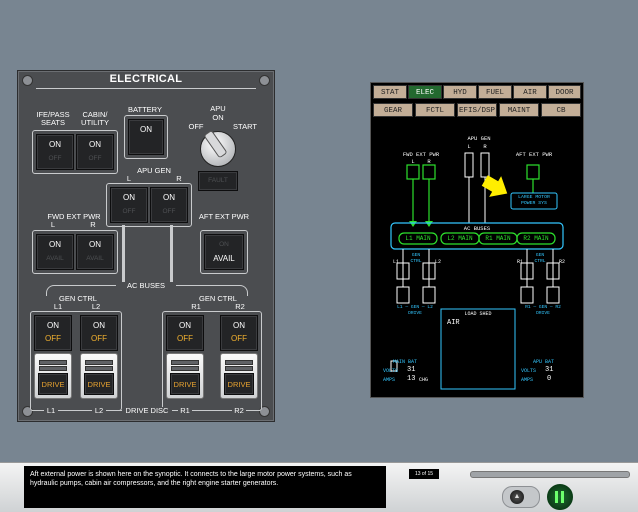 The width and height of the screenshot is (638, 512). Describe the element at coordinates (99, 376) in the screenshot. I see `drive-l2-guarded-switch: DRIVE` at that location.